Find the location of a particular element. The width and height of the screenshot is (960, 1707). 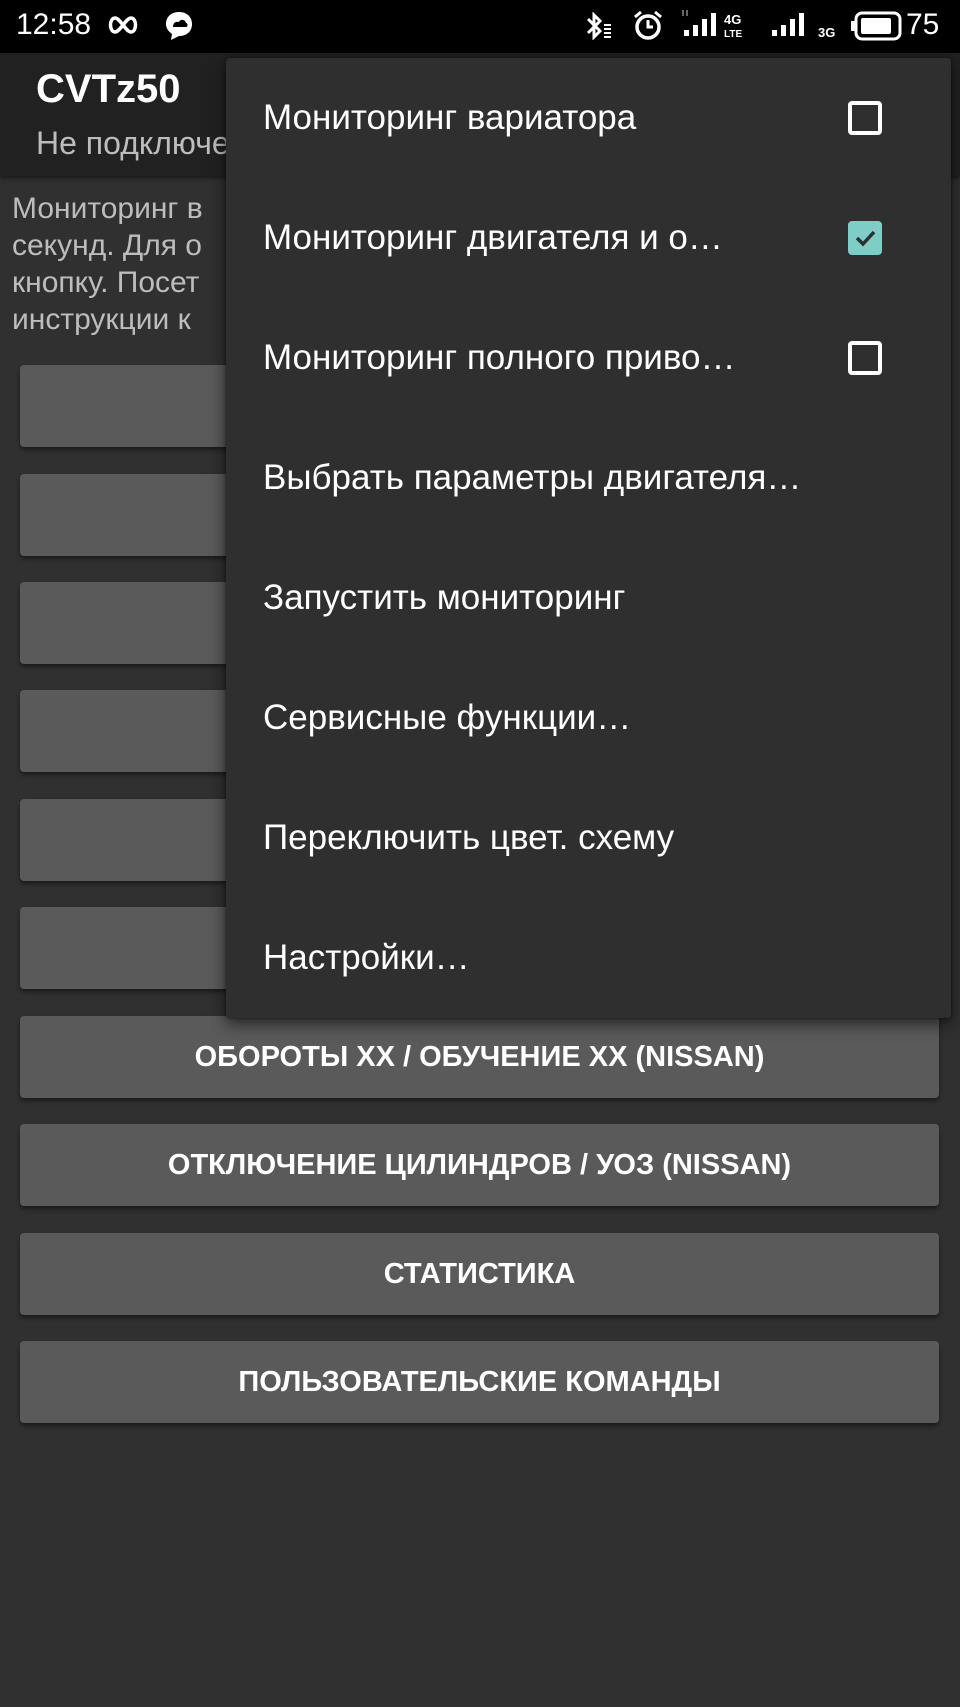

svg-text: LTE is located at coordinates (733, 34).